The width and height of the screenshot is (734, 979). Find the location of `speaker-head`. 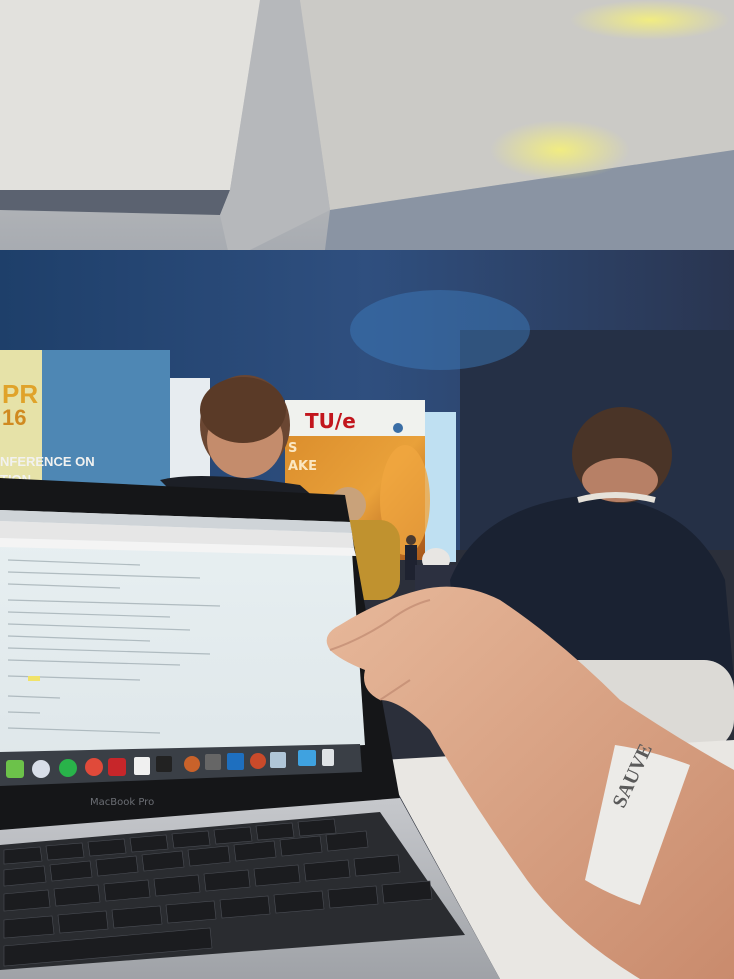

speaker-head is located at coordinates (411, 540).